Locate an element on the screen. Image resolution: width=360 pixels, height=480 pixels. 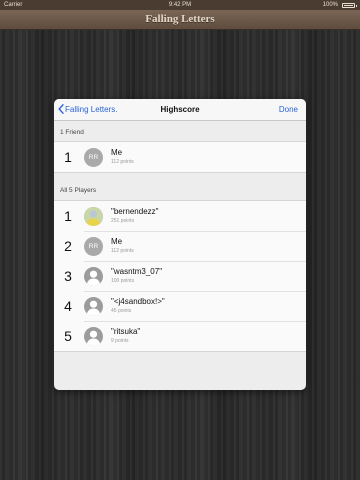
player-name: "<j4sandbox!>" is located at coordinates (138, 301).